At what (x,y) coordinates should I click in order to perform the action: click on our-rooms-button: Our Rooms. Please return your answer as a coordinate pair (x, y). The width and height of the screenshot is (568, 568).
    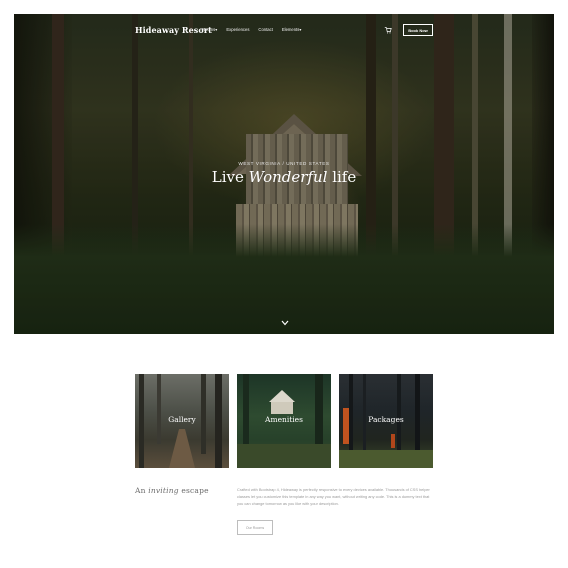
    Looking at the image, I should click on (255, 527).